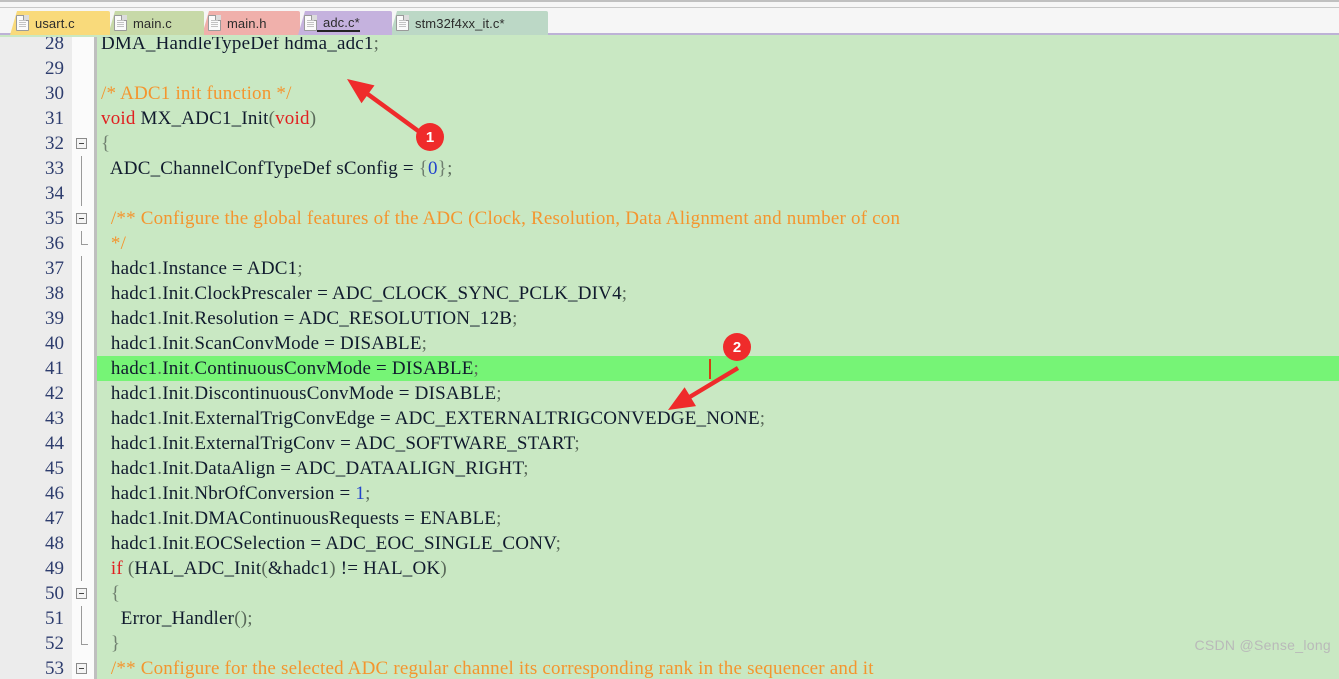 This screenshot has height=679, width=1339. Describe the element at coordinates (669, 568) in the screenshot. I see `code-row: 49 if (HAL_ADC_Init(&hadc1) != HAL_OK)` at that location.